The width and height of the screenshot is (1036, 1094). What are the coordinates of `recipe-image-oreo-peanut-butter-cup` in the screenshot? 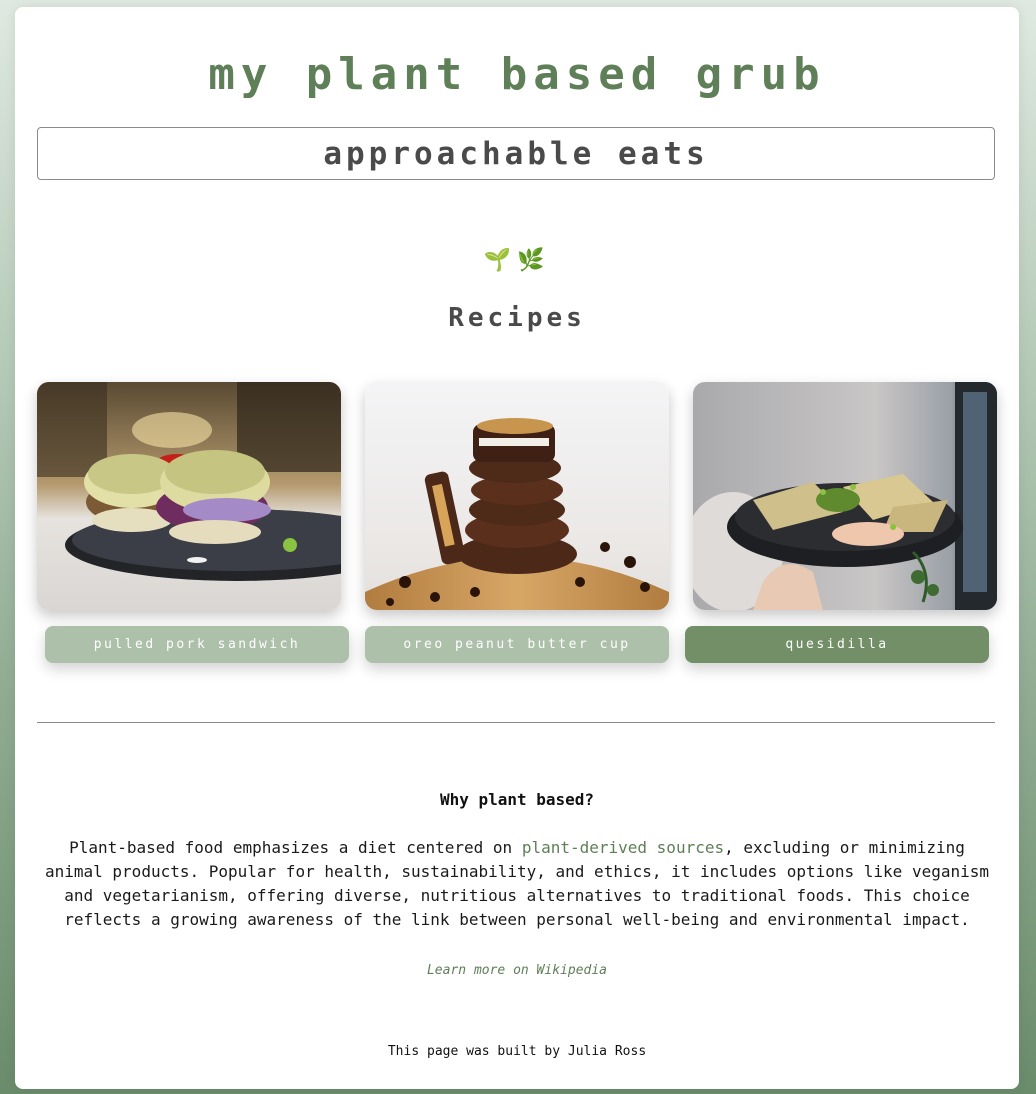 It's located at (517, 496).